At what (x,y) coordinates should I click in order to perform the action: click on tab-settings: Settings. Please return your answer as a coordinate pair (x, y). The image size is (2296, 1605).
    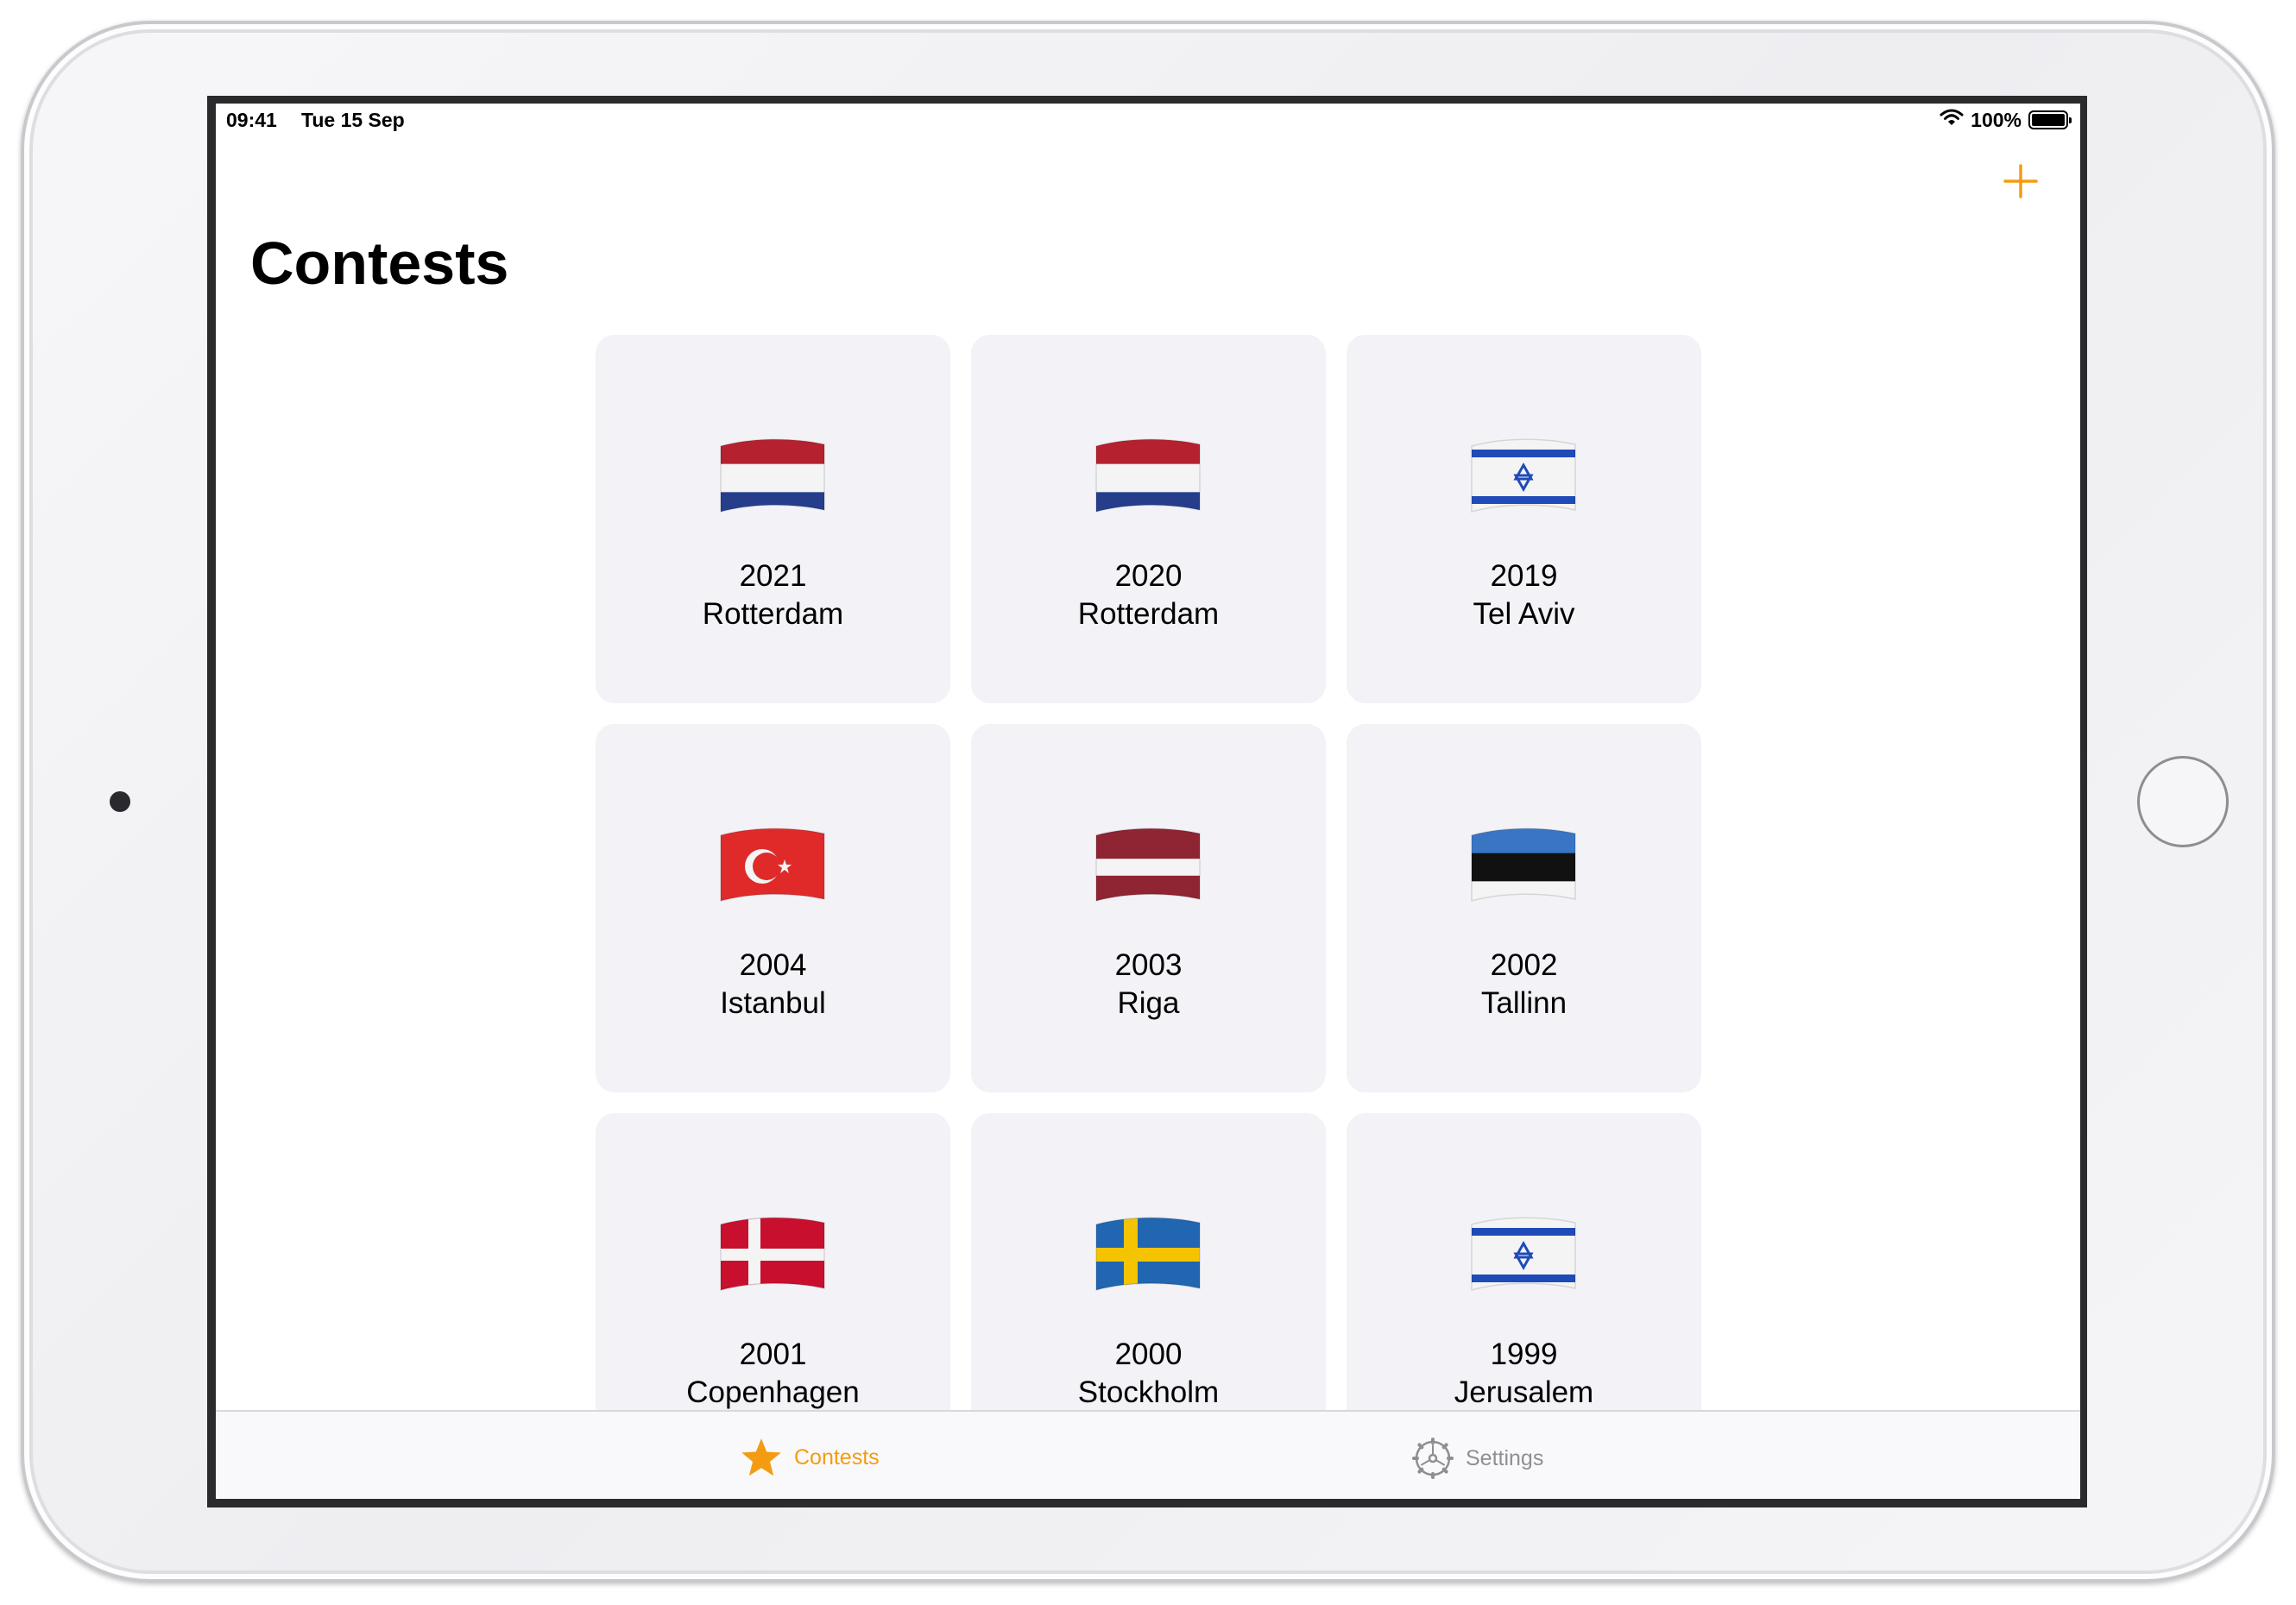
    Looking at the image, I should click on (1477, 1458).